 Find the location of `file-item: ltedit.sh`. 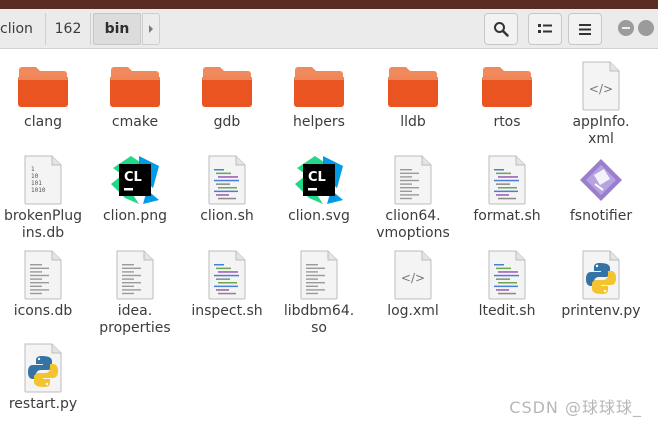

file-item: ltedit.sh is located at coordinates (507, 284).